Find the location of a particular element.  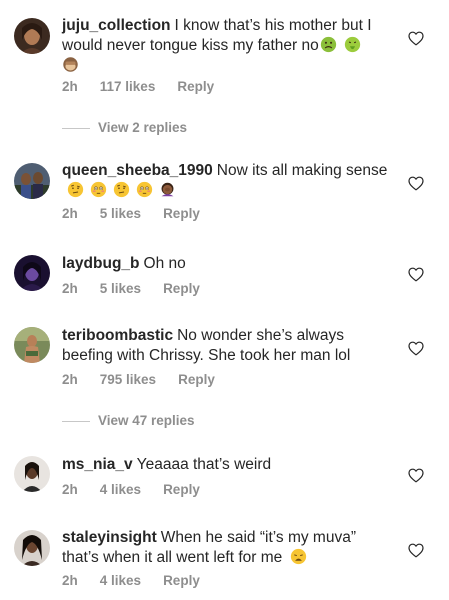

woman-facepalming-icon is located at coordinates (167, 189).